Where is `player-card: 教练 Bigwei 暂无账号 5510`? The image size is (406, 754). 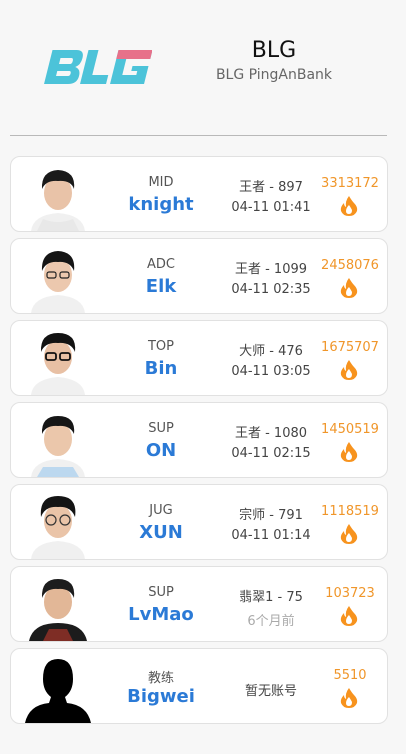
player-card: 教练 Bigwei 暂无账号 5510 is located at coordinates (199, 686).